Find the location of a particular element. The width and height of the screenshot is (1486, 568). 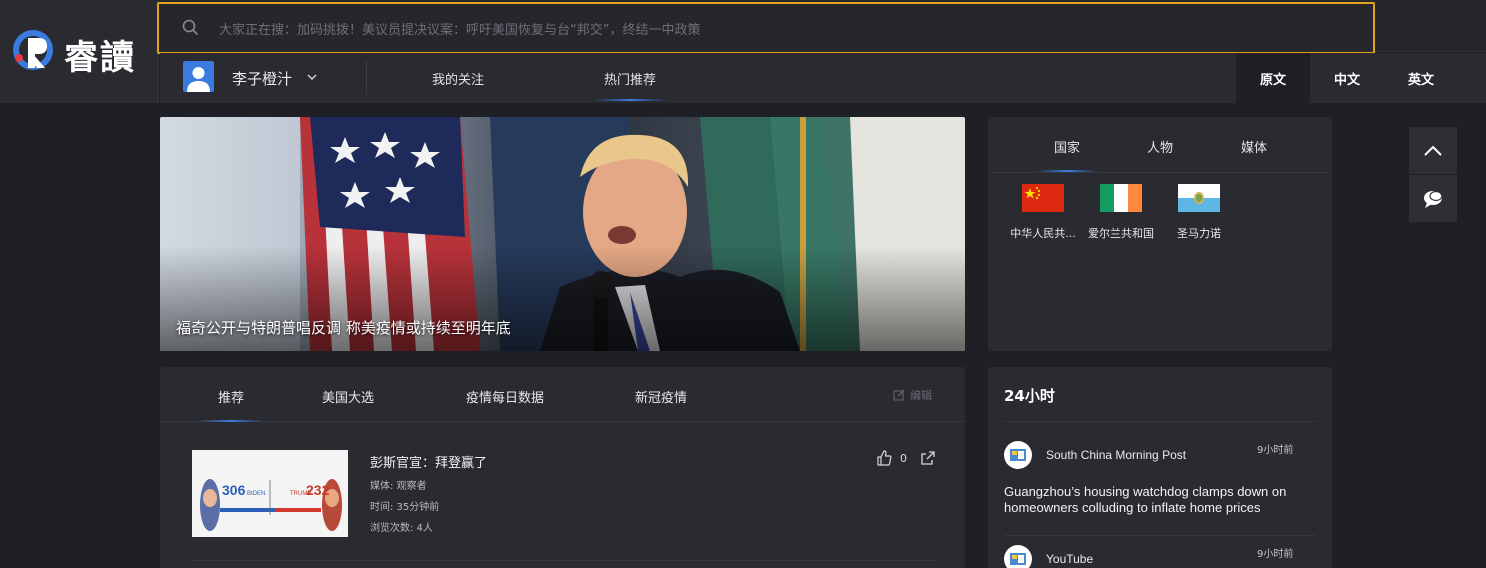

trump-number: 232 is located at coordinates (318, 490).